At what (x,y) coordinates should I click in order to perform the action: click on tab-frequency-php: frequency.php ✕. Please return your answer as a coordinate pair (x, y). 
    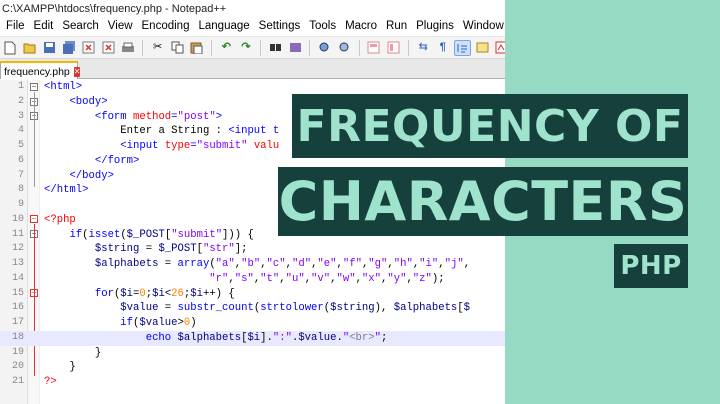
    Looking at the image, I should click on (40, 70).